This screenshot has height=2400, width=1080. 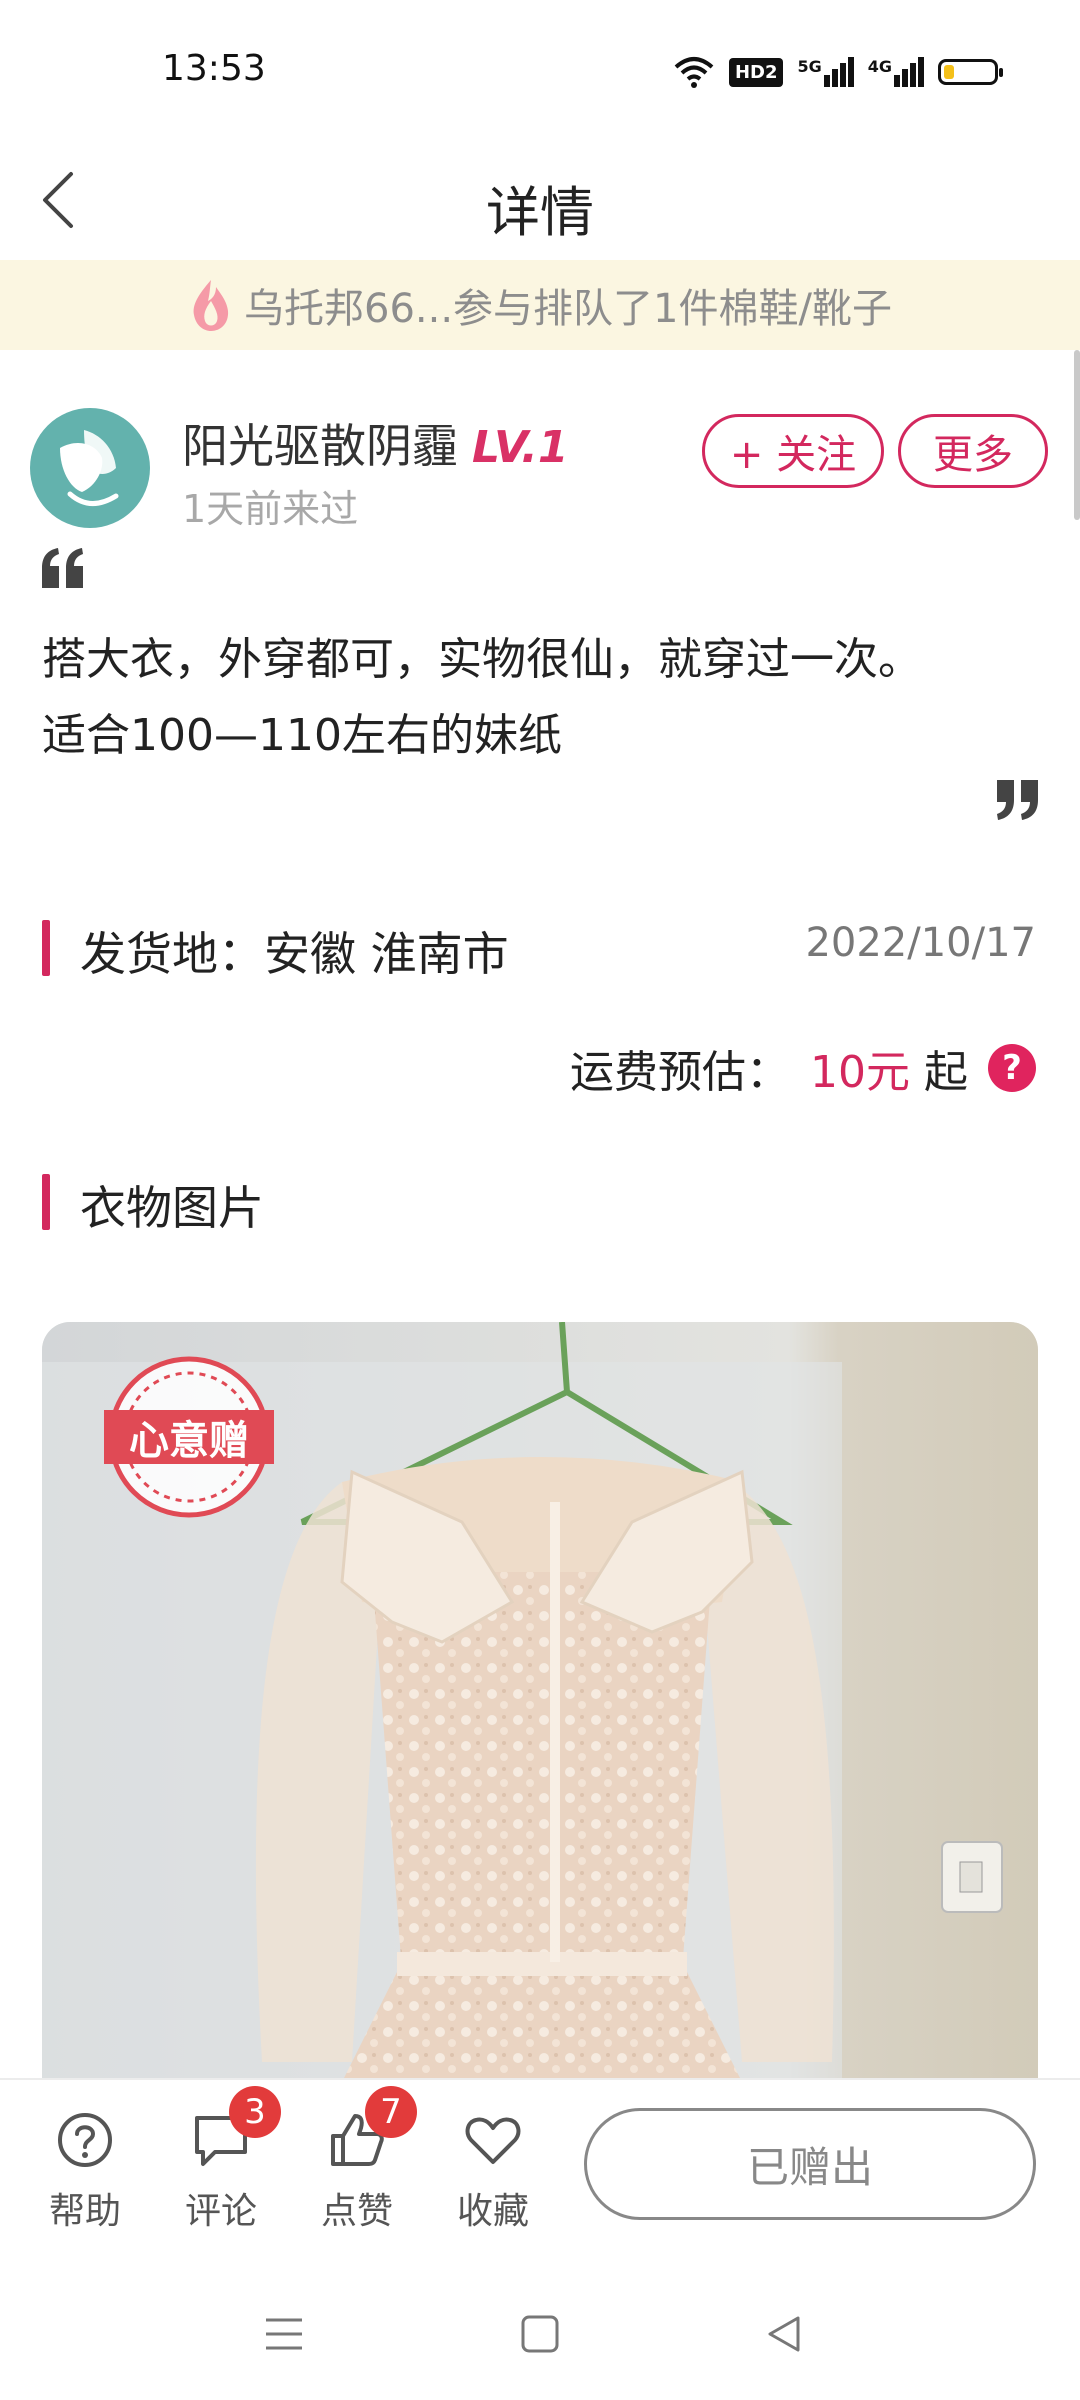 I want to click on last-seen-text: 1天前来过, so click(x=270, y=509).